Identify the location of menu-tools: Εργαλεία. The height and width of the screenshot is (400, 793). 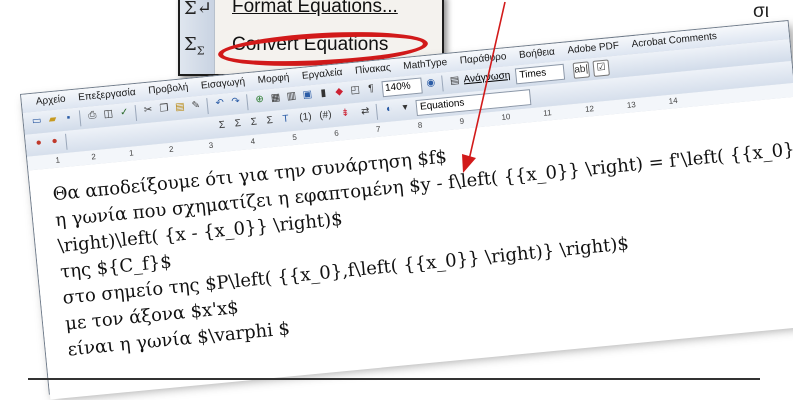
(322, 73).